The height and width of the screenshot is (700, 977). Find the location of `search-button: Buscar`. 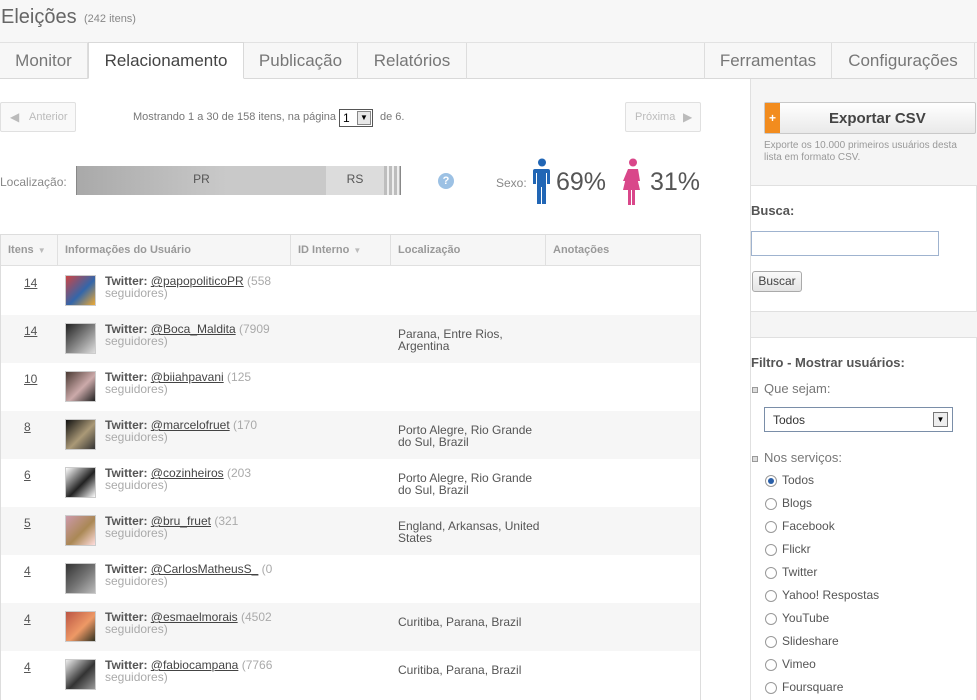

search-button: Buscar is located at coordinates (777, 281).